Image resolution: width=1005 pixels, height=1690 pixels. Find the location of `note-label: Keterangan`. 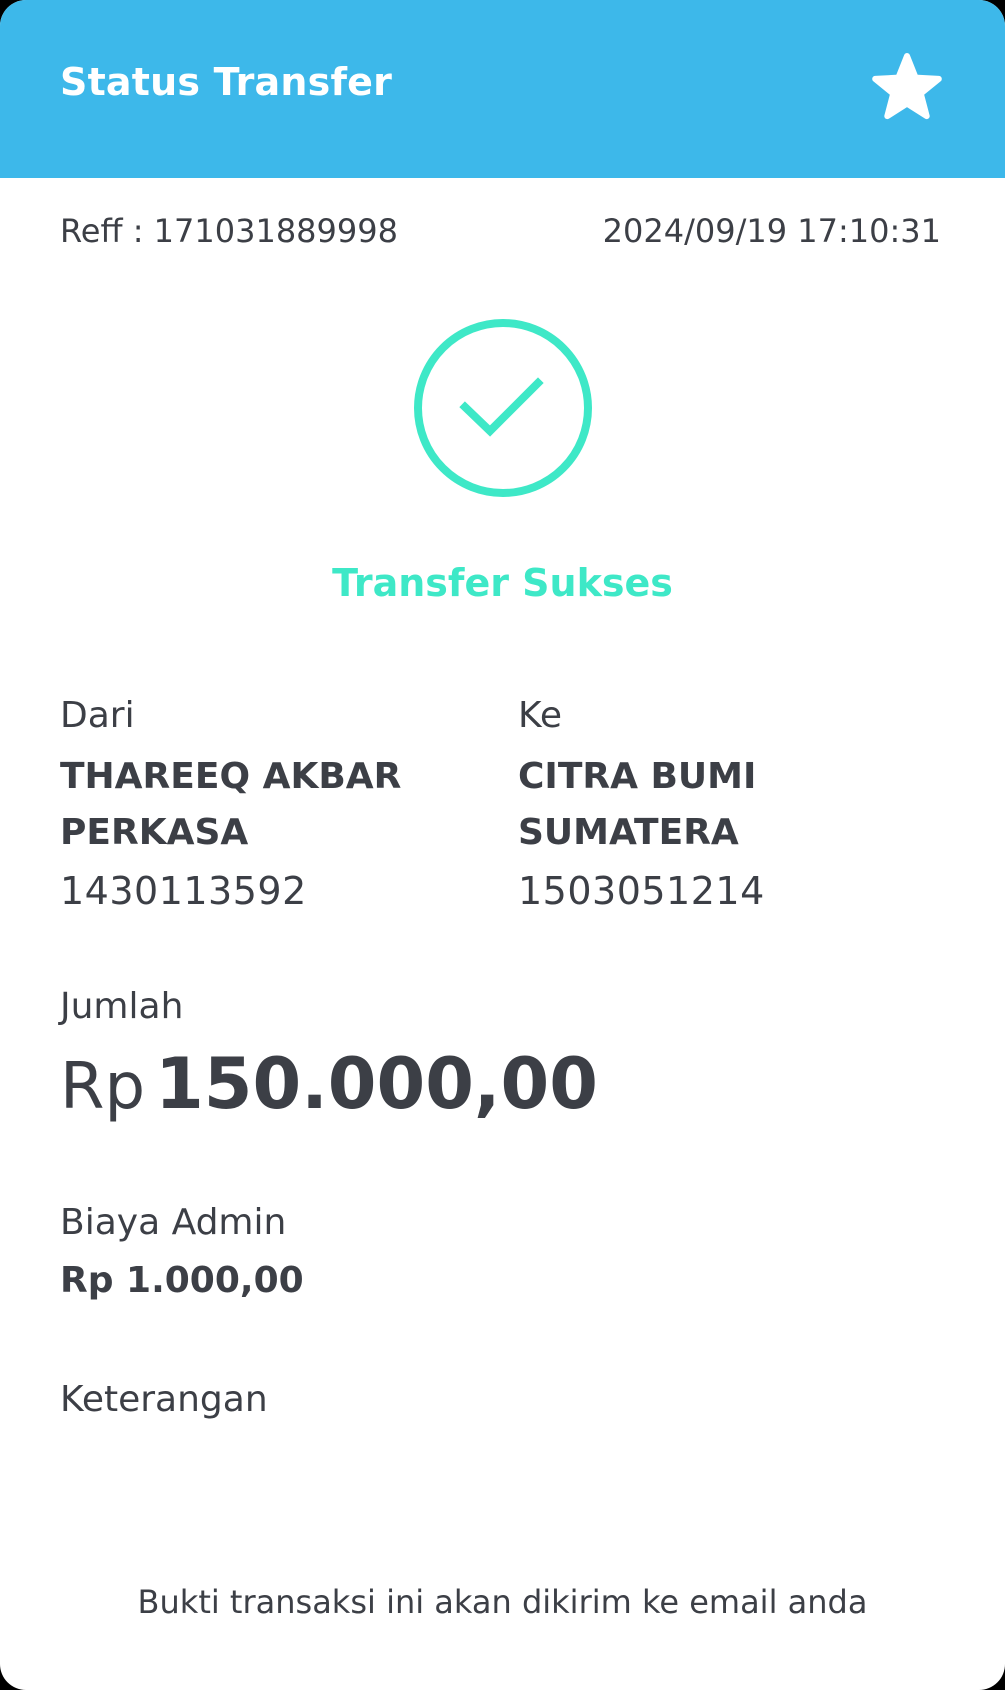

note-label: Keterangan is located at coordinates (164, 1399).